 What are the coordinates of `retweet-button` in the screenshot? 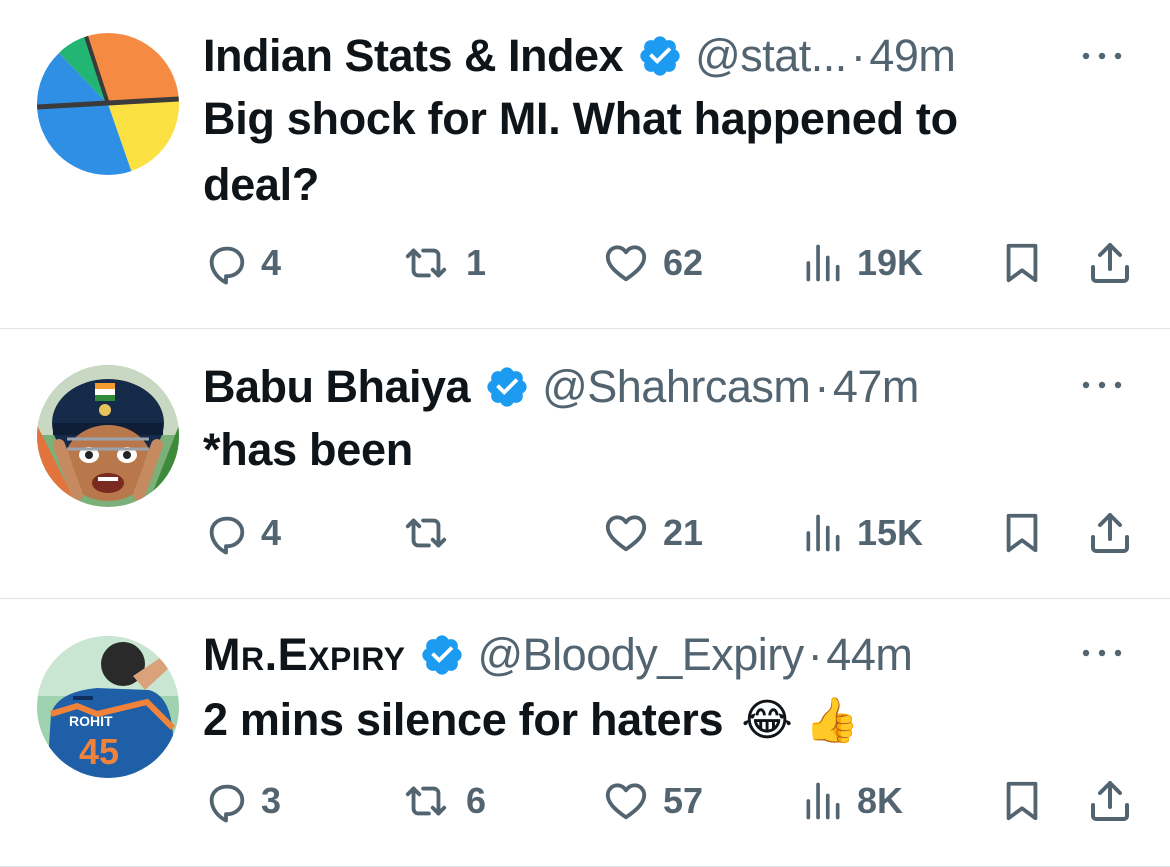 It's located at (432, 533).